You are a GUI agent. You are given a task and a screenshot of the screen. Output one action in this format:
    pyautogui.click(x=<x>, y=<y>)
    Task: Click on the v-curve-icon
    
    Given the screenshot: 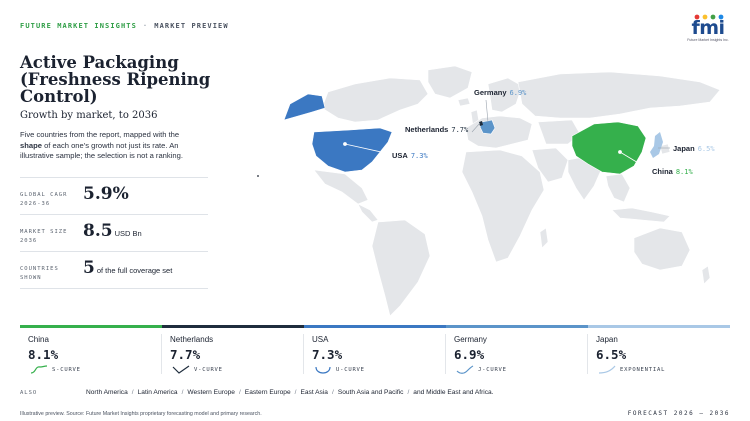 What is the action you would take?
    pyautogui.click(x=181, y=369)
    